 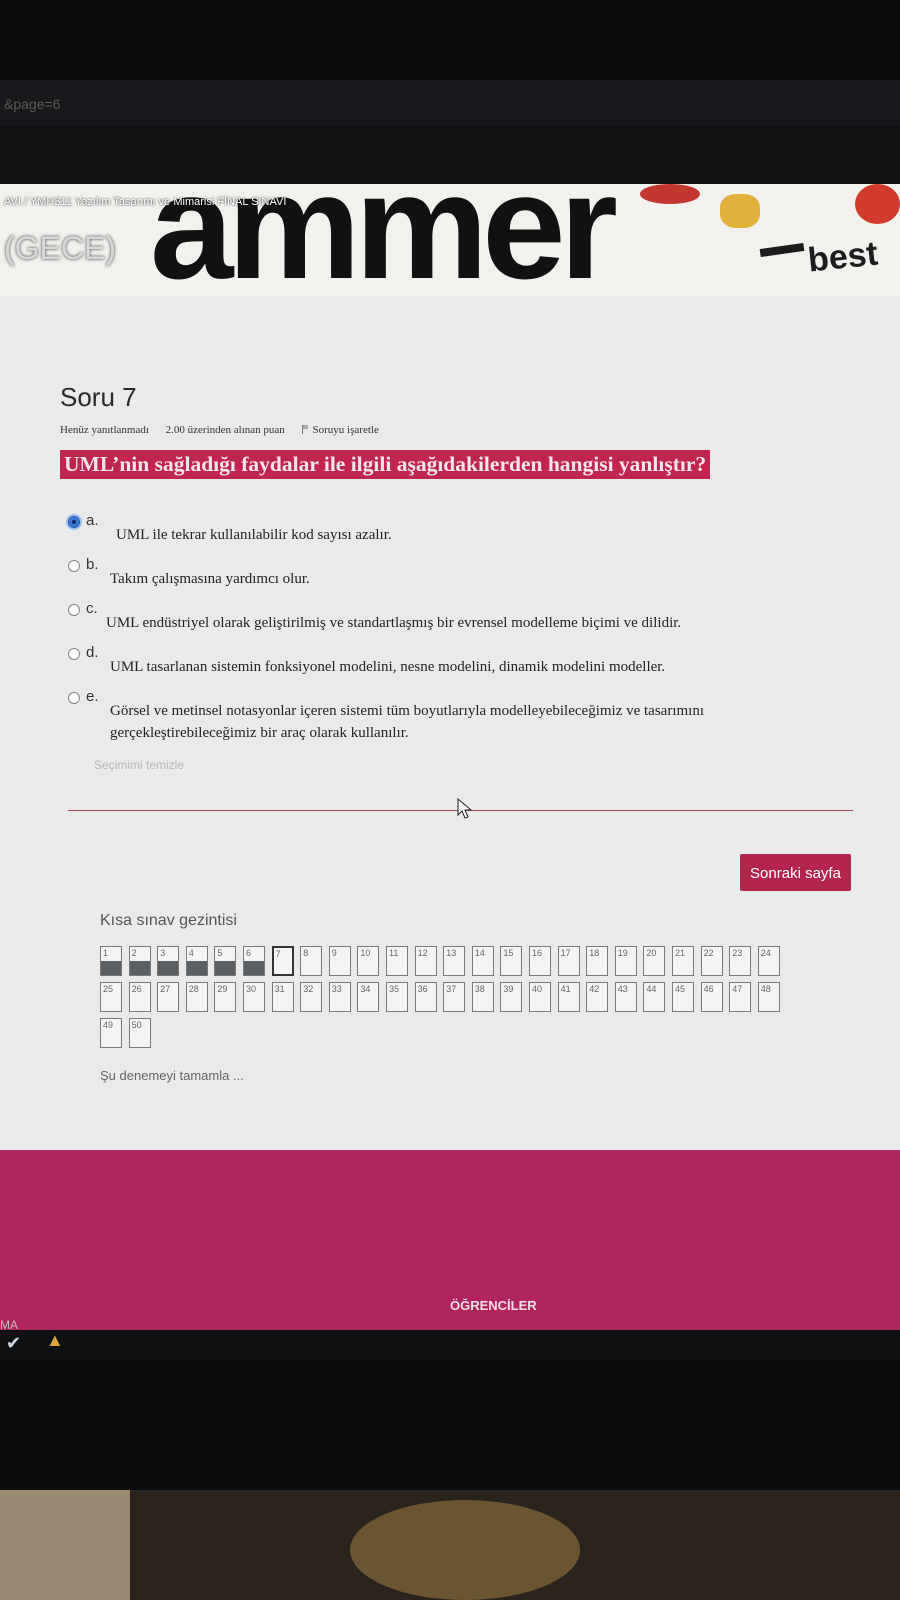 I want to click on quiz-nav-button-38: 38, so click(x=482, y=997).